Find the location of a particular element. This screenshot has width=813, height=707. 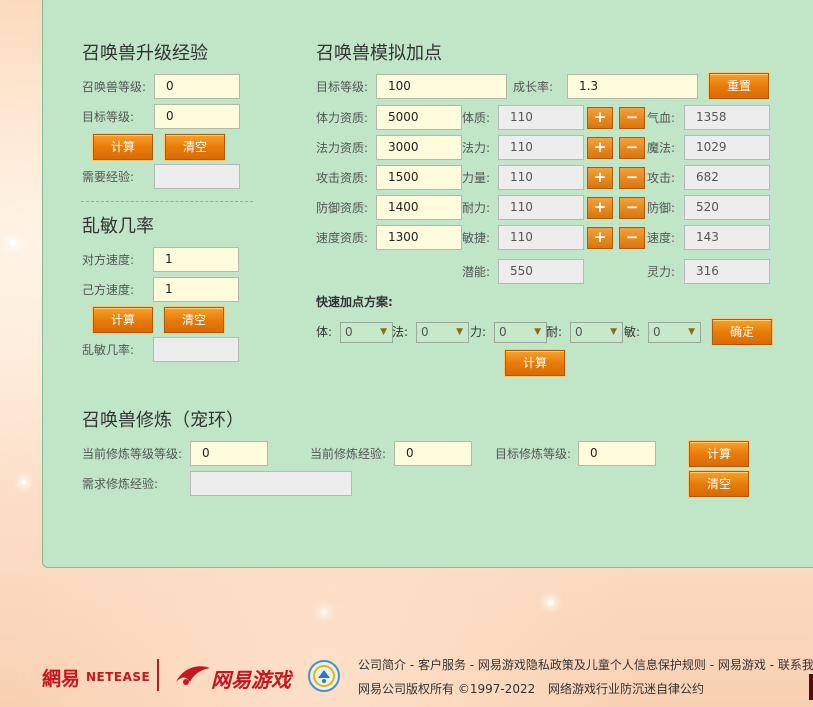

aptitude-input: 1300 is located at coordinates (419, 237).